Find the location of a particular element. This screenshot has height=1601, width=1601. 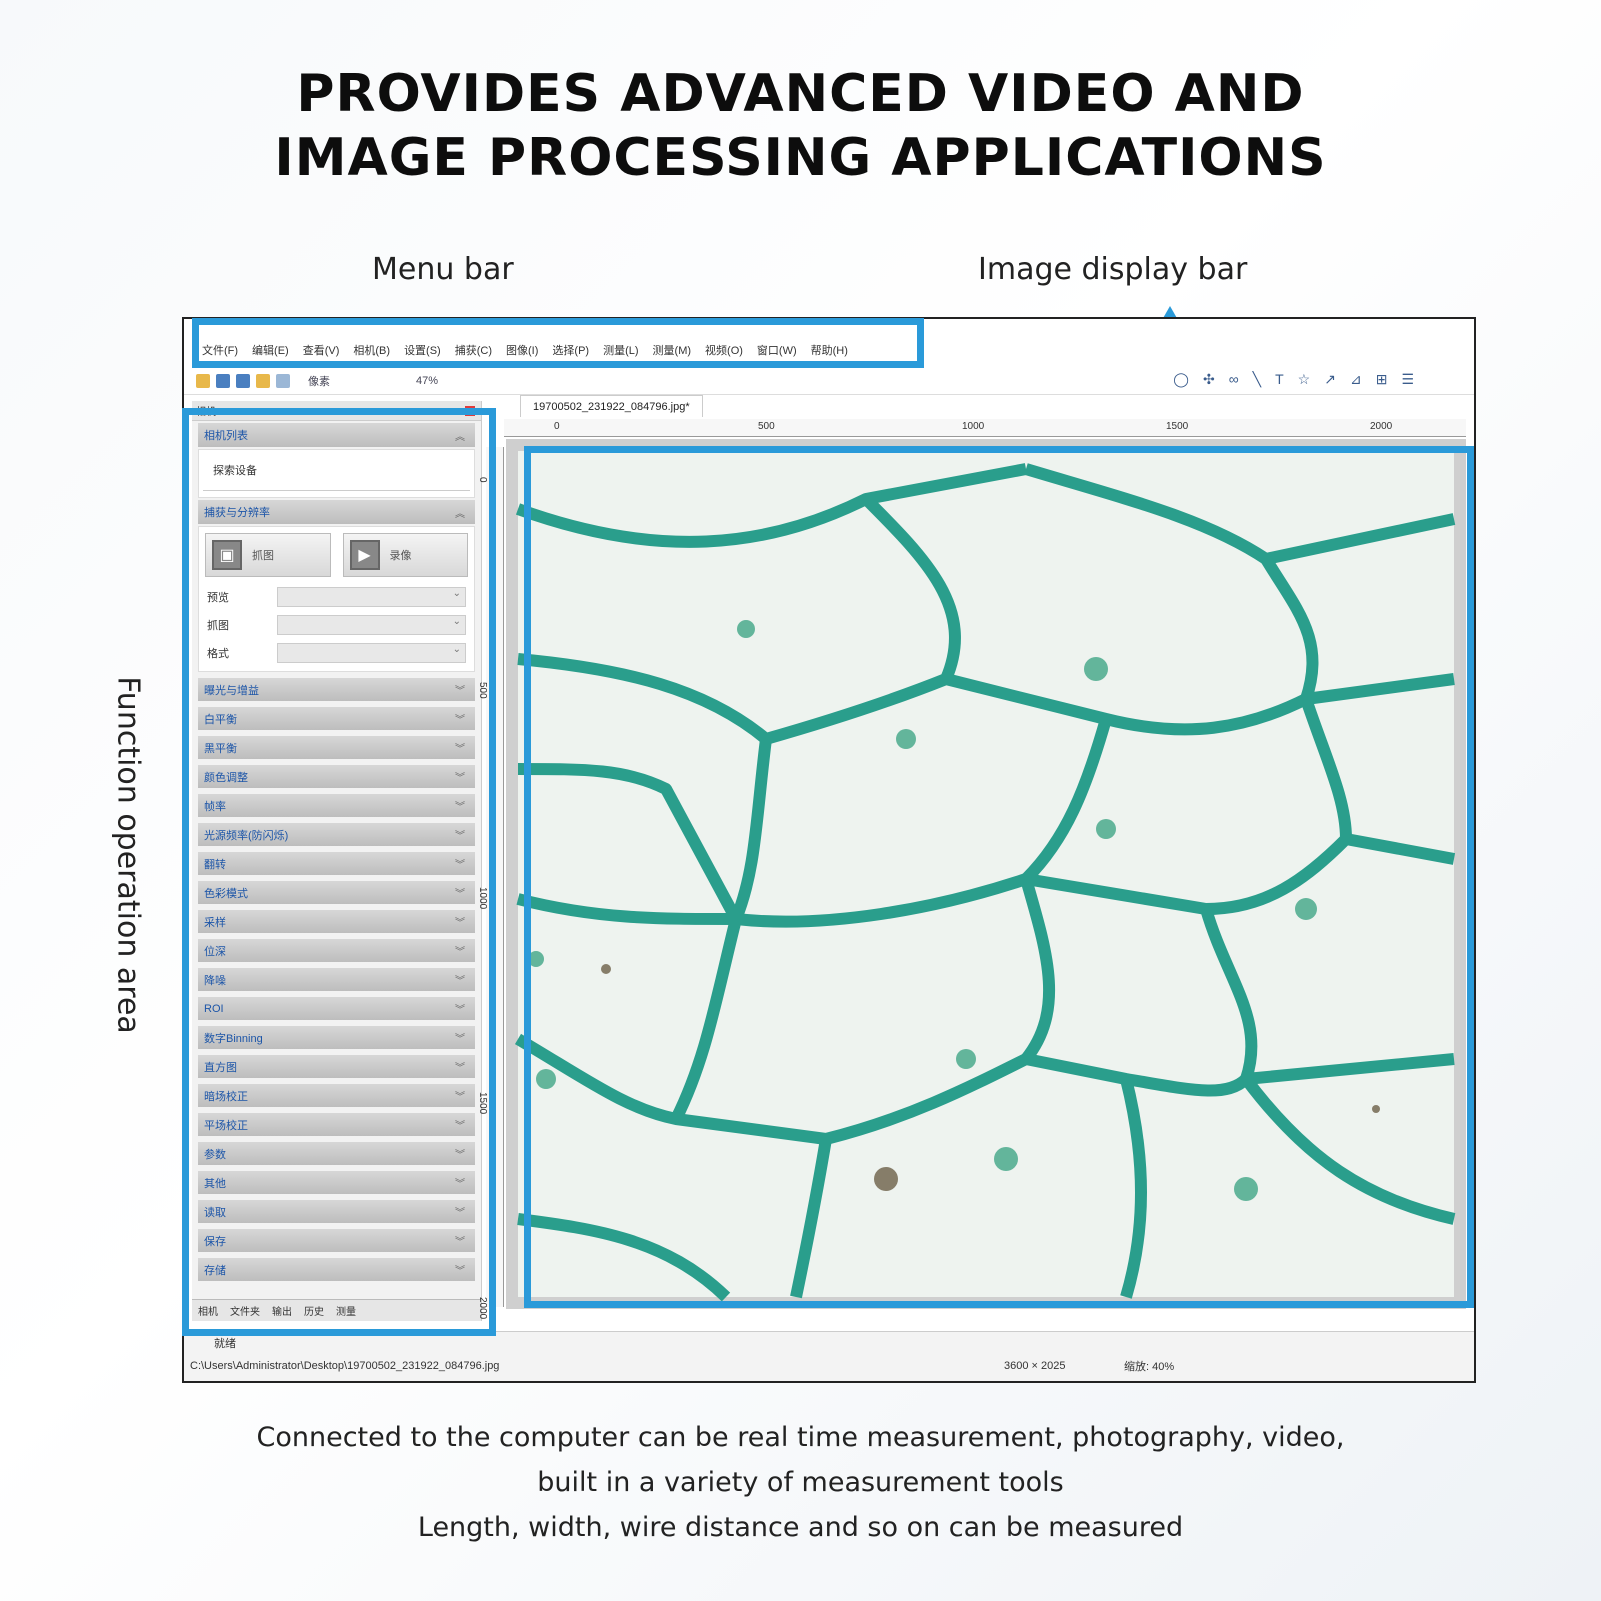

section-label: 捕获与分辨率 is located at coordinates (237, 513).